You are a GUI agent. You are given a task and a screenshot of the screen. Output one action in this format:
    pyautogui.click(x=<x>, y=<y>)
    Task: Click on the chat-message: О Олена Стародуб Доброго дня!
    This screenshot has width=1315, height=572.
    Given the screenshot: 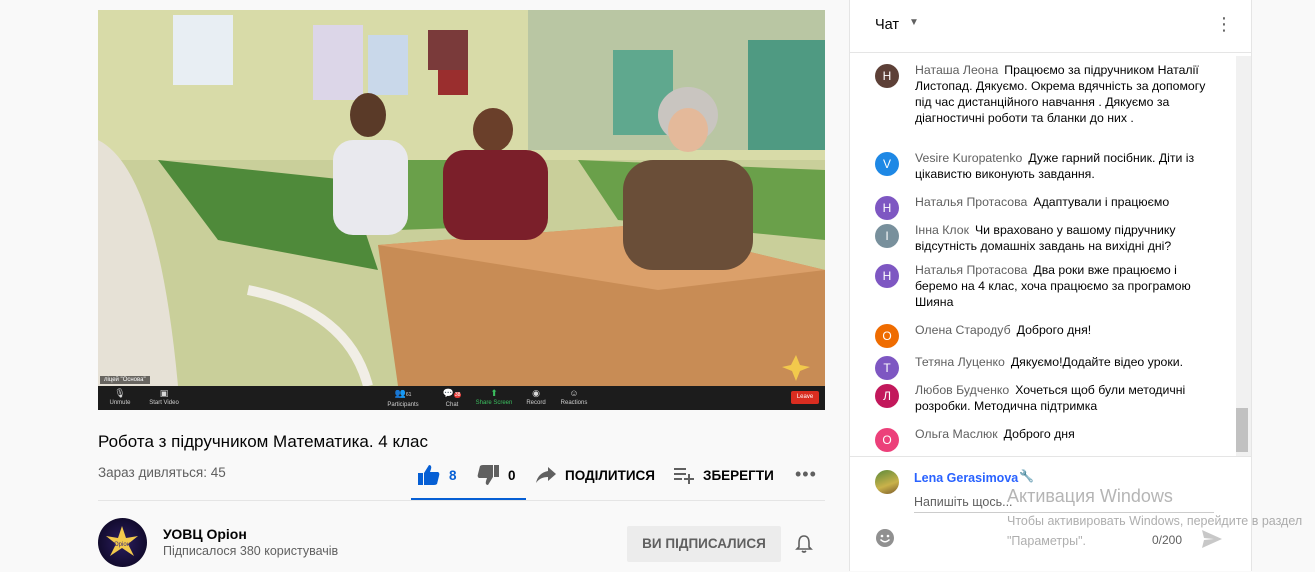 What is the action you would take?
    pyautogui.click(x=1045, y=335)
    